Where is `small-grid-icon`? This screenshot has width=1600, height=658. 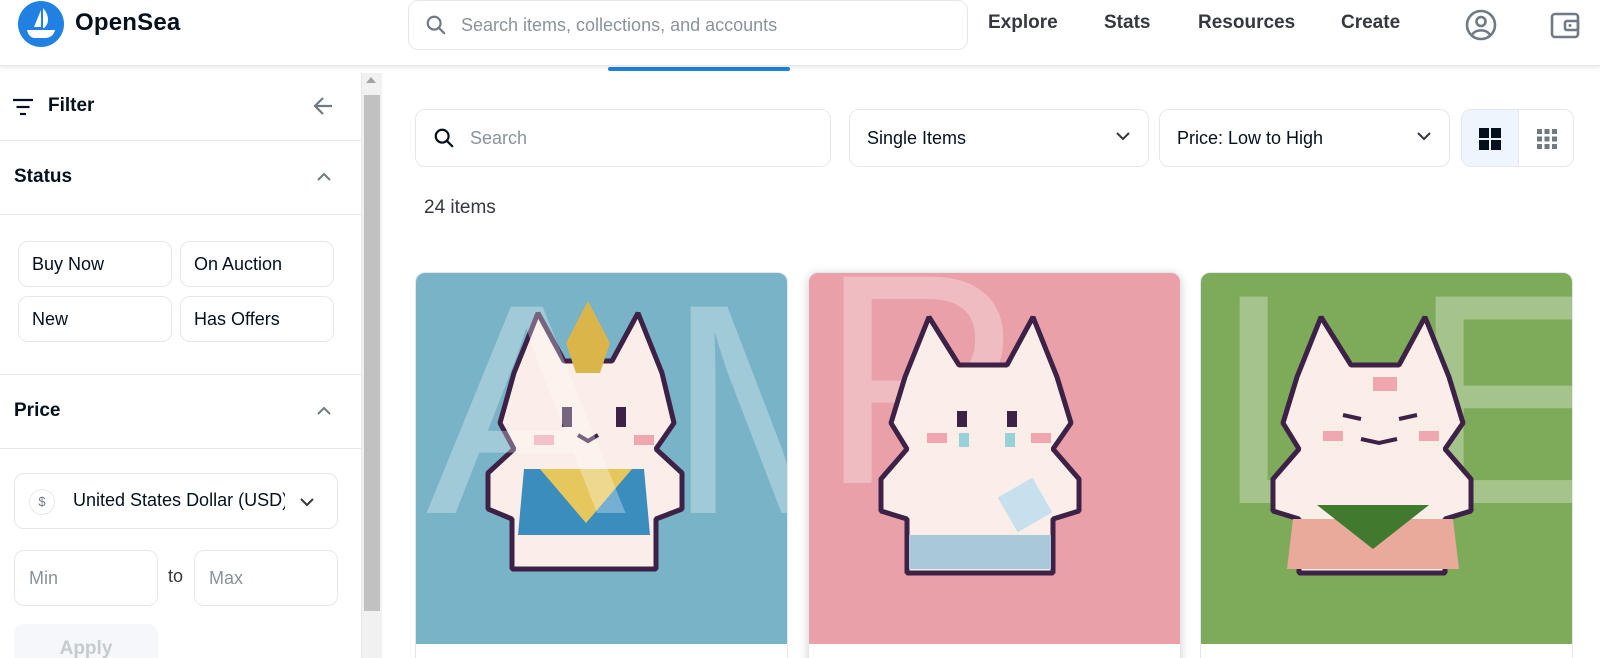
small-grid-icon is located at coordinates (1547, 139).